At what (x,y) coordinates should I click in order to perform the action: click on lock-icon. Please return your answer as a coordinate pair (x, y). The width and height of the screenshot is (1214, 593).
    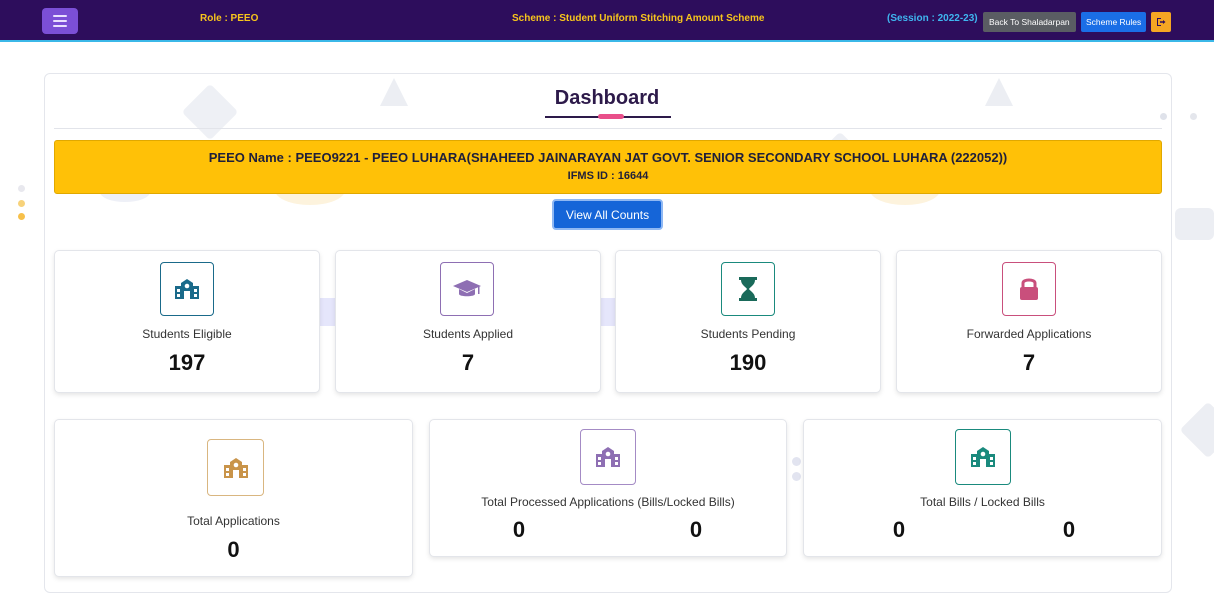
    Looking at the image, I should click on (1029, 289).